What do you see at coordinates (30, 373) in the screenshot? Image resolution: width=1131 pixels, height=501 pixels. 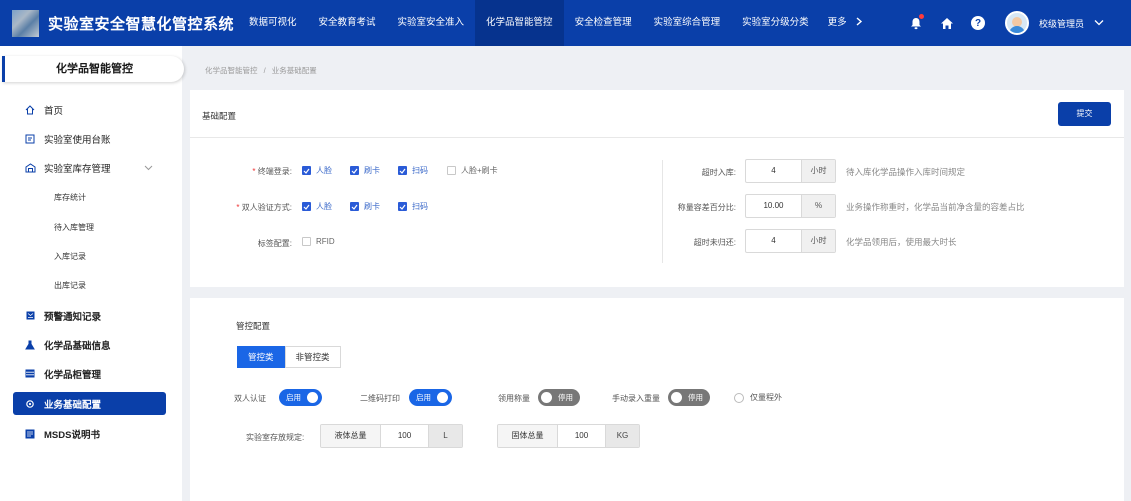 I see `cabinet-icon` at bounding box center [30, 373].